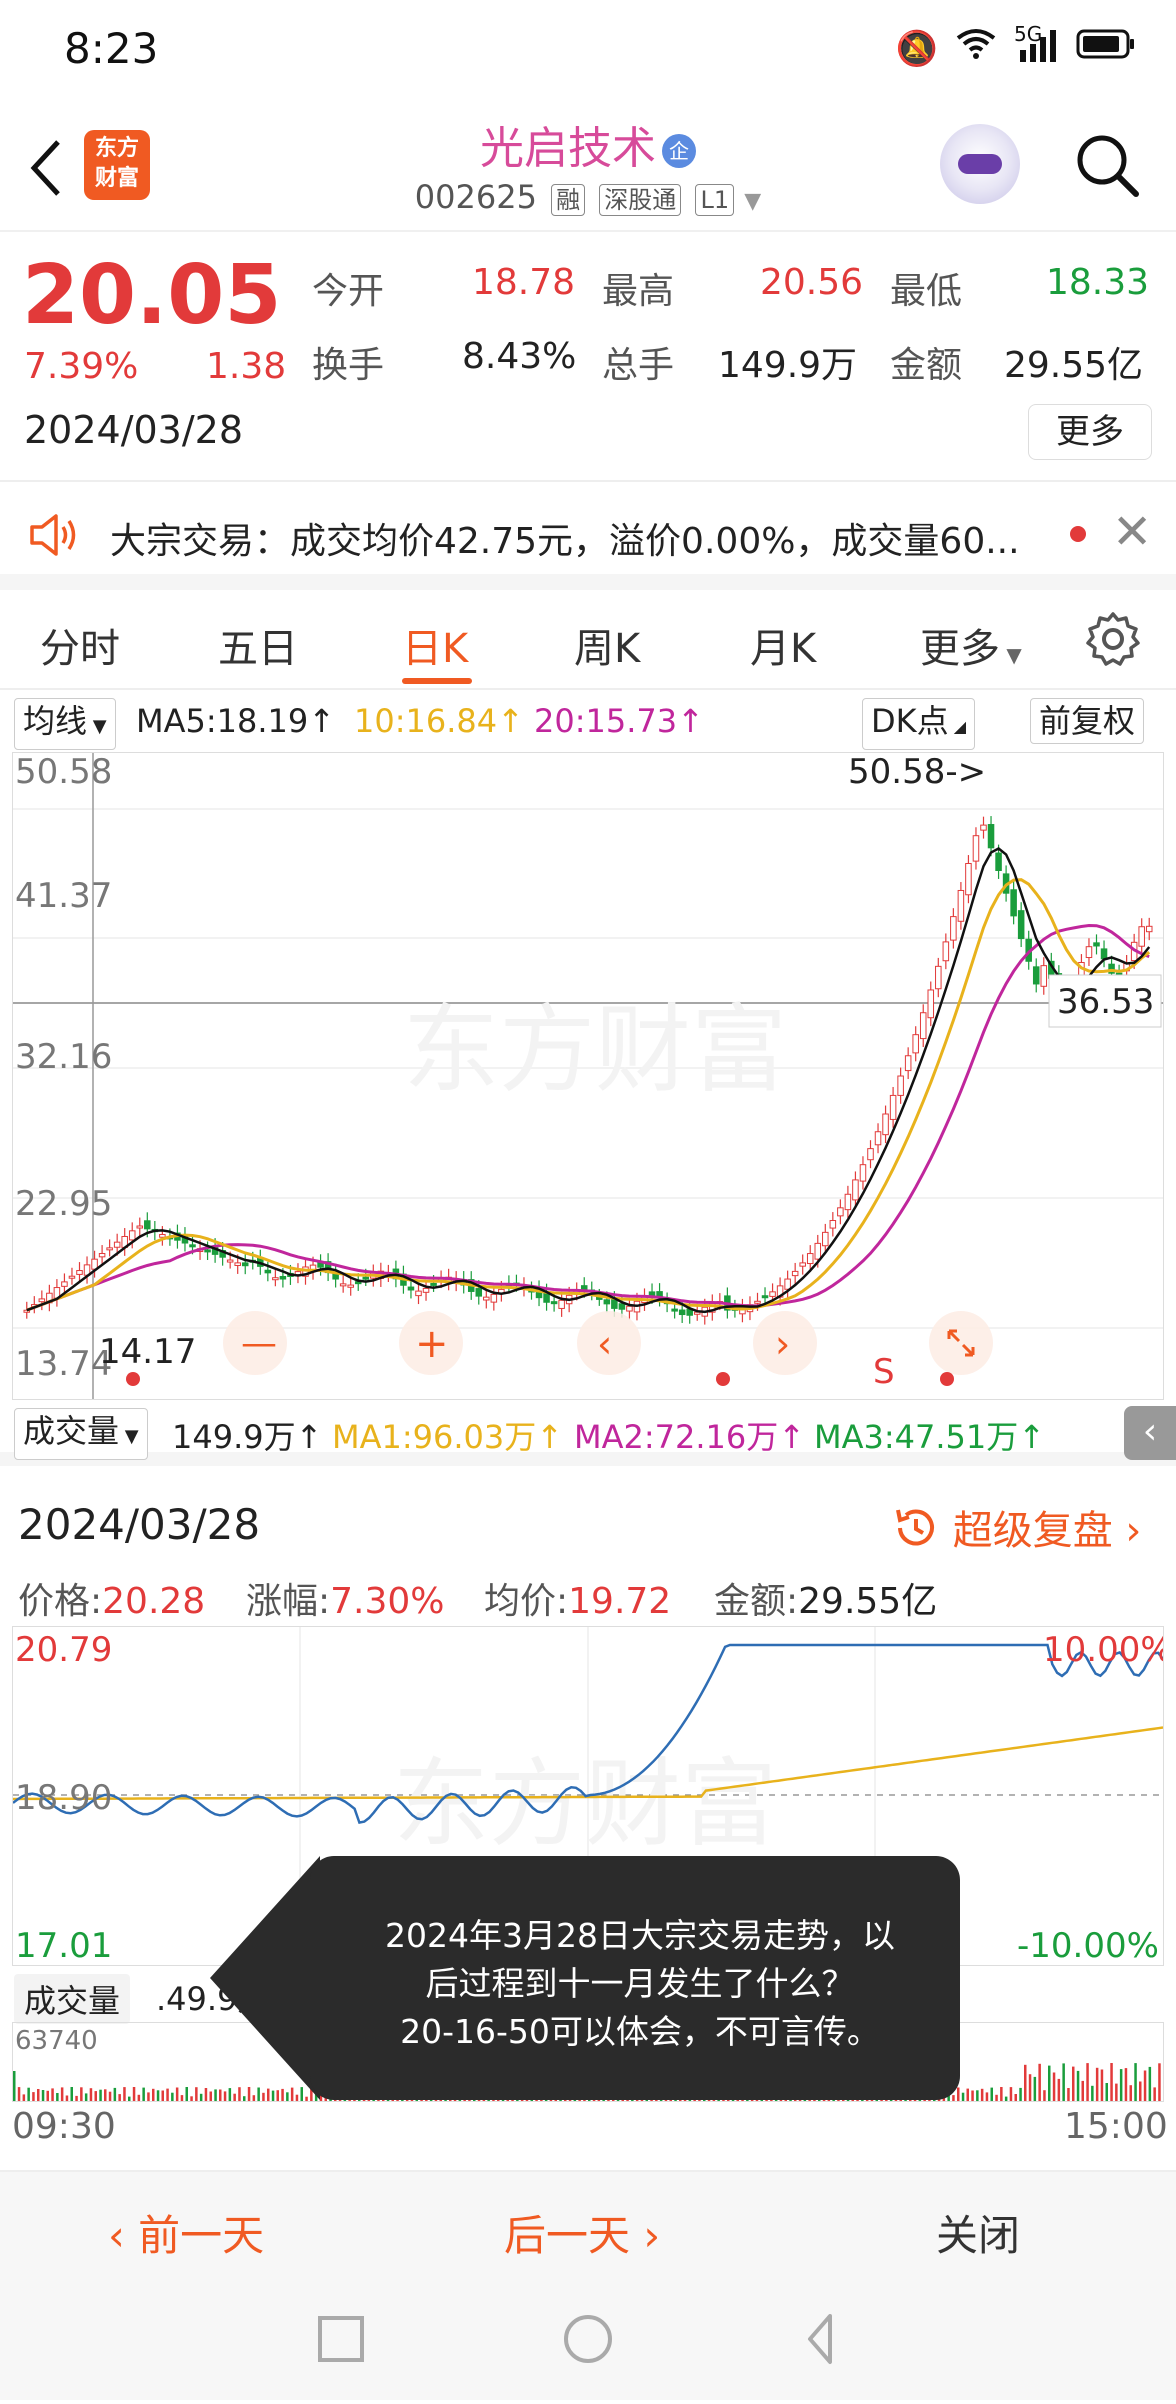 The width and height of the screenshot is (1176, 2404). What do you see at coordinates (63, 772) in the screenshot?
I see `y-label-top: 50.58` at bounding box center [63, 772].